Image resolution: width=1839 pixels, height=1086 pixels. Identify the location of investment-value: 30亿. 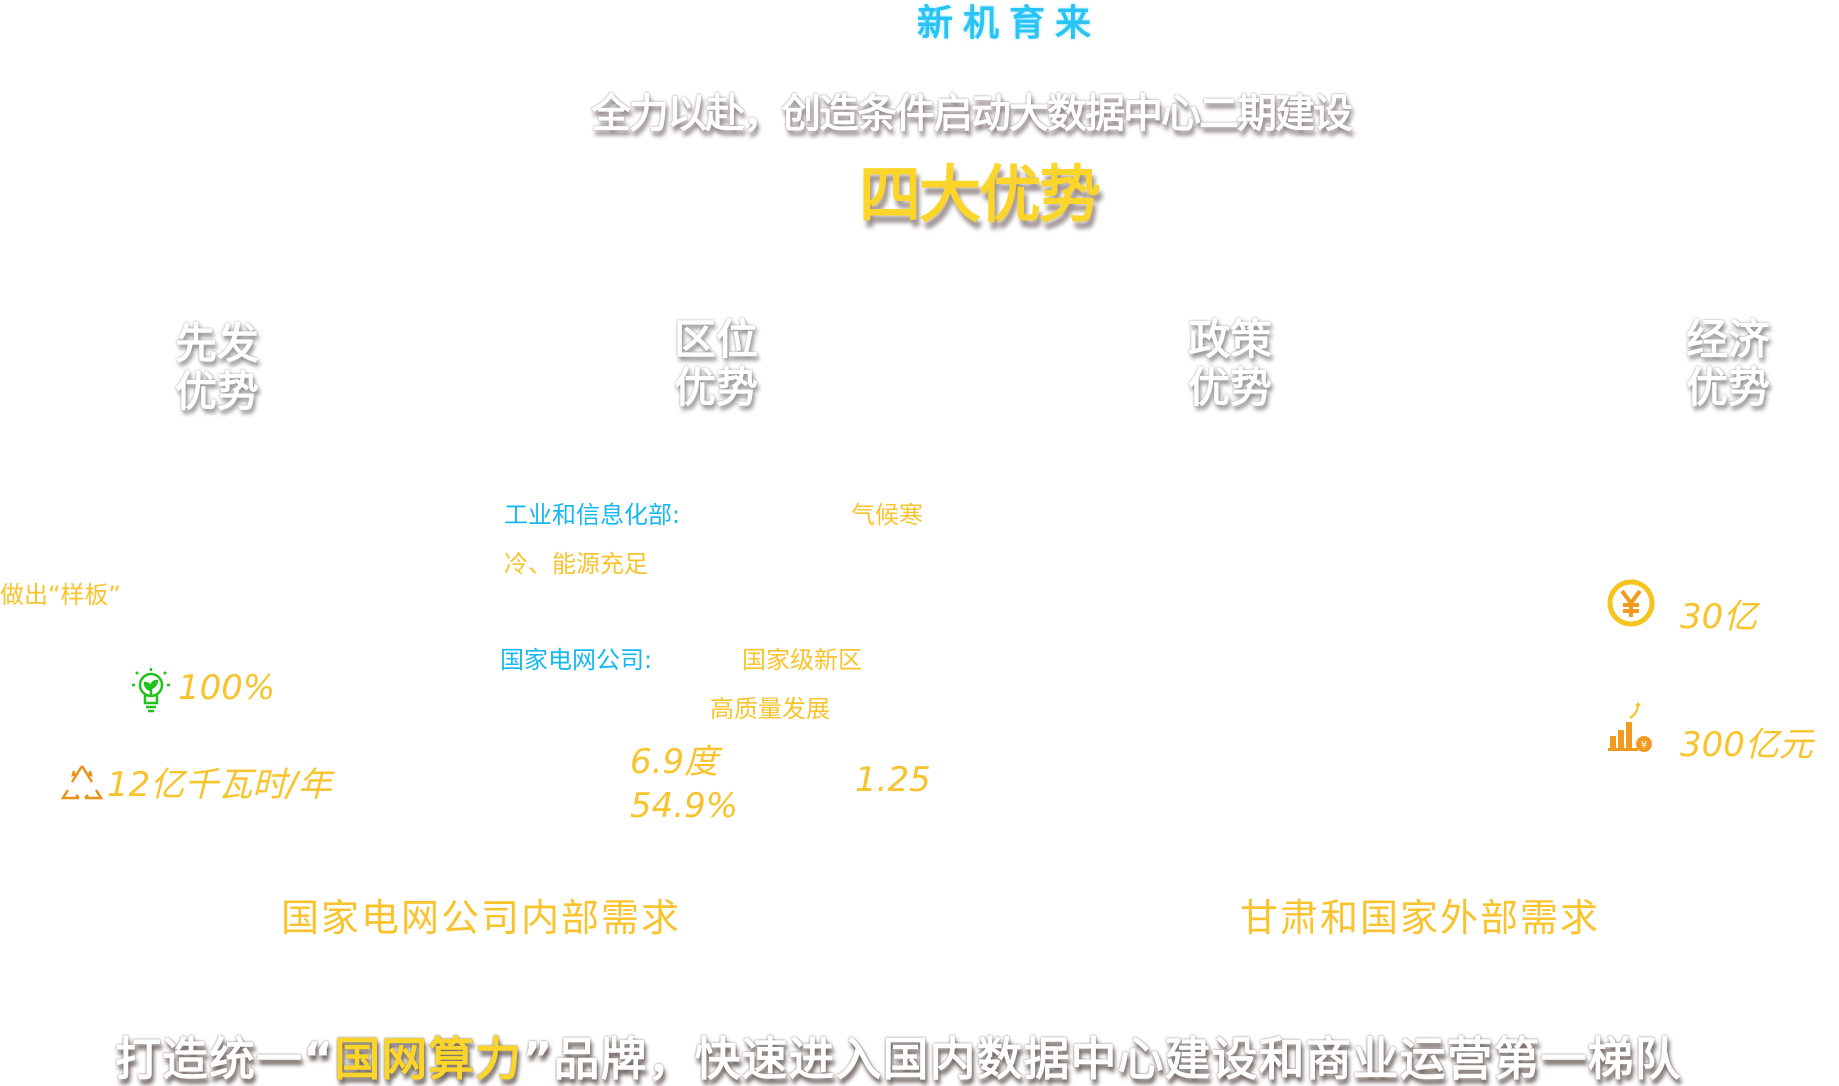
(1719, 617).